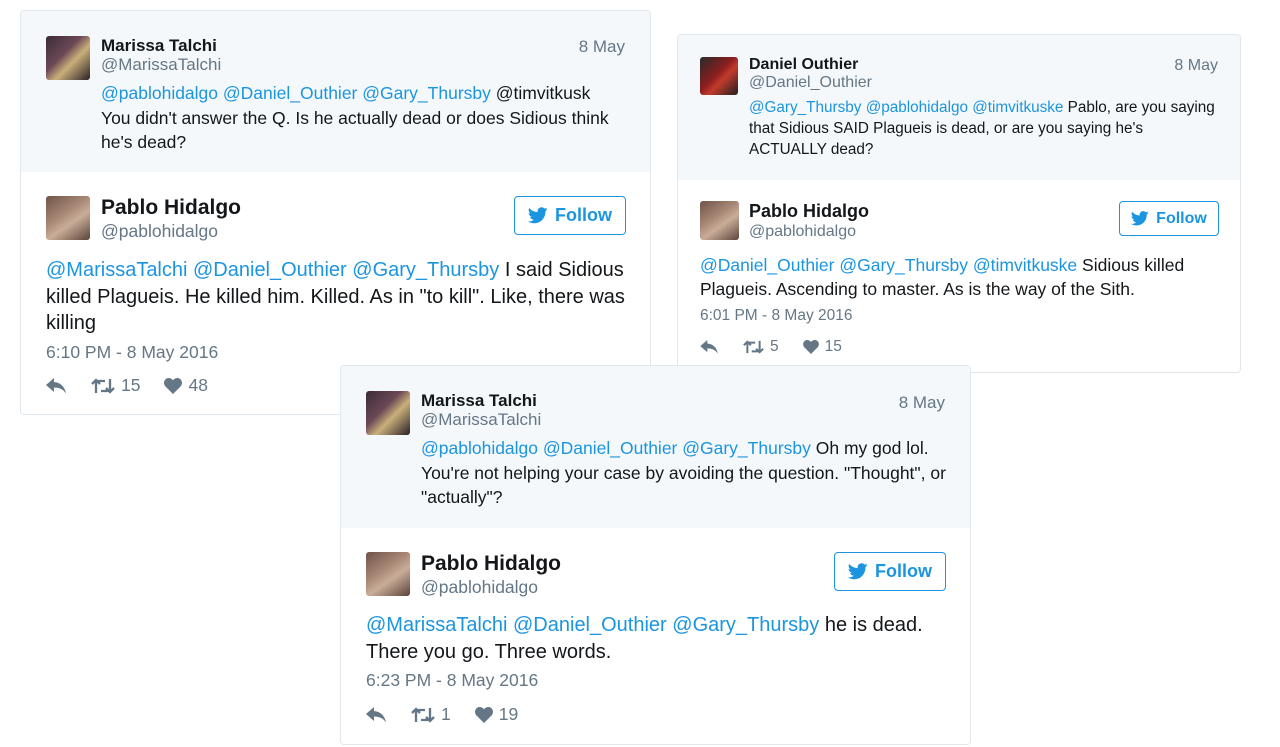 This screenshot has width=1280, height=747. What do you see at coordinates (783, 347) in the screenshot?
I see `tweet-actions: 5 15` at bounding box center [783, 347].